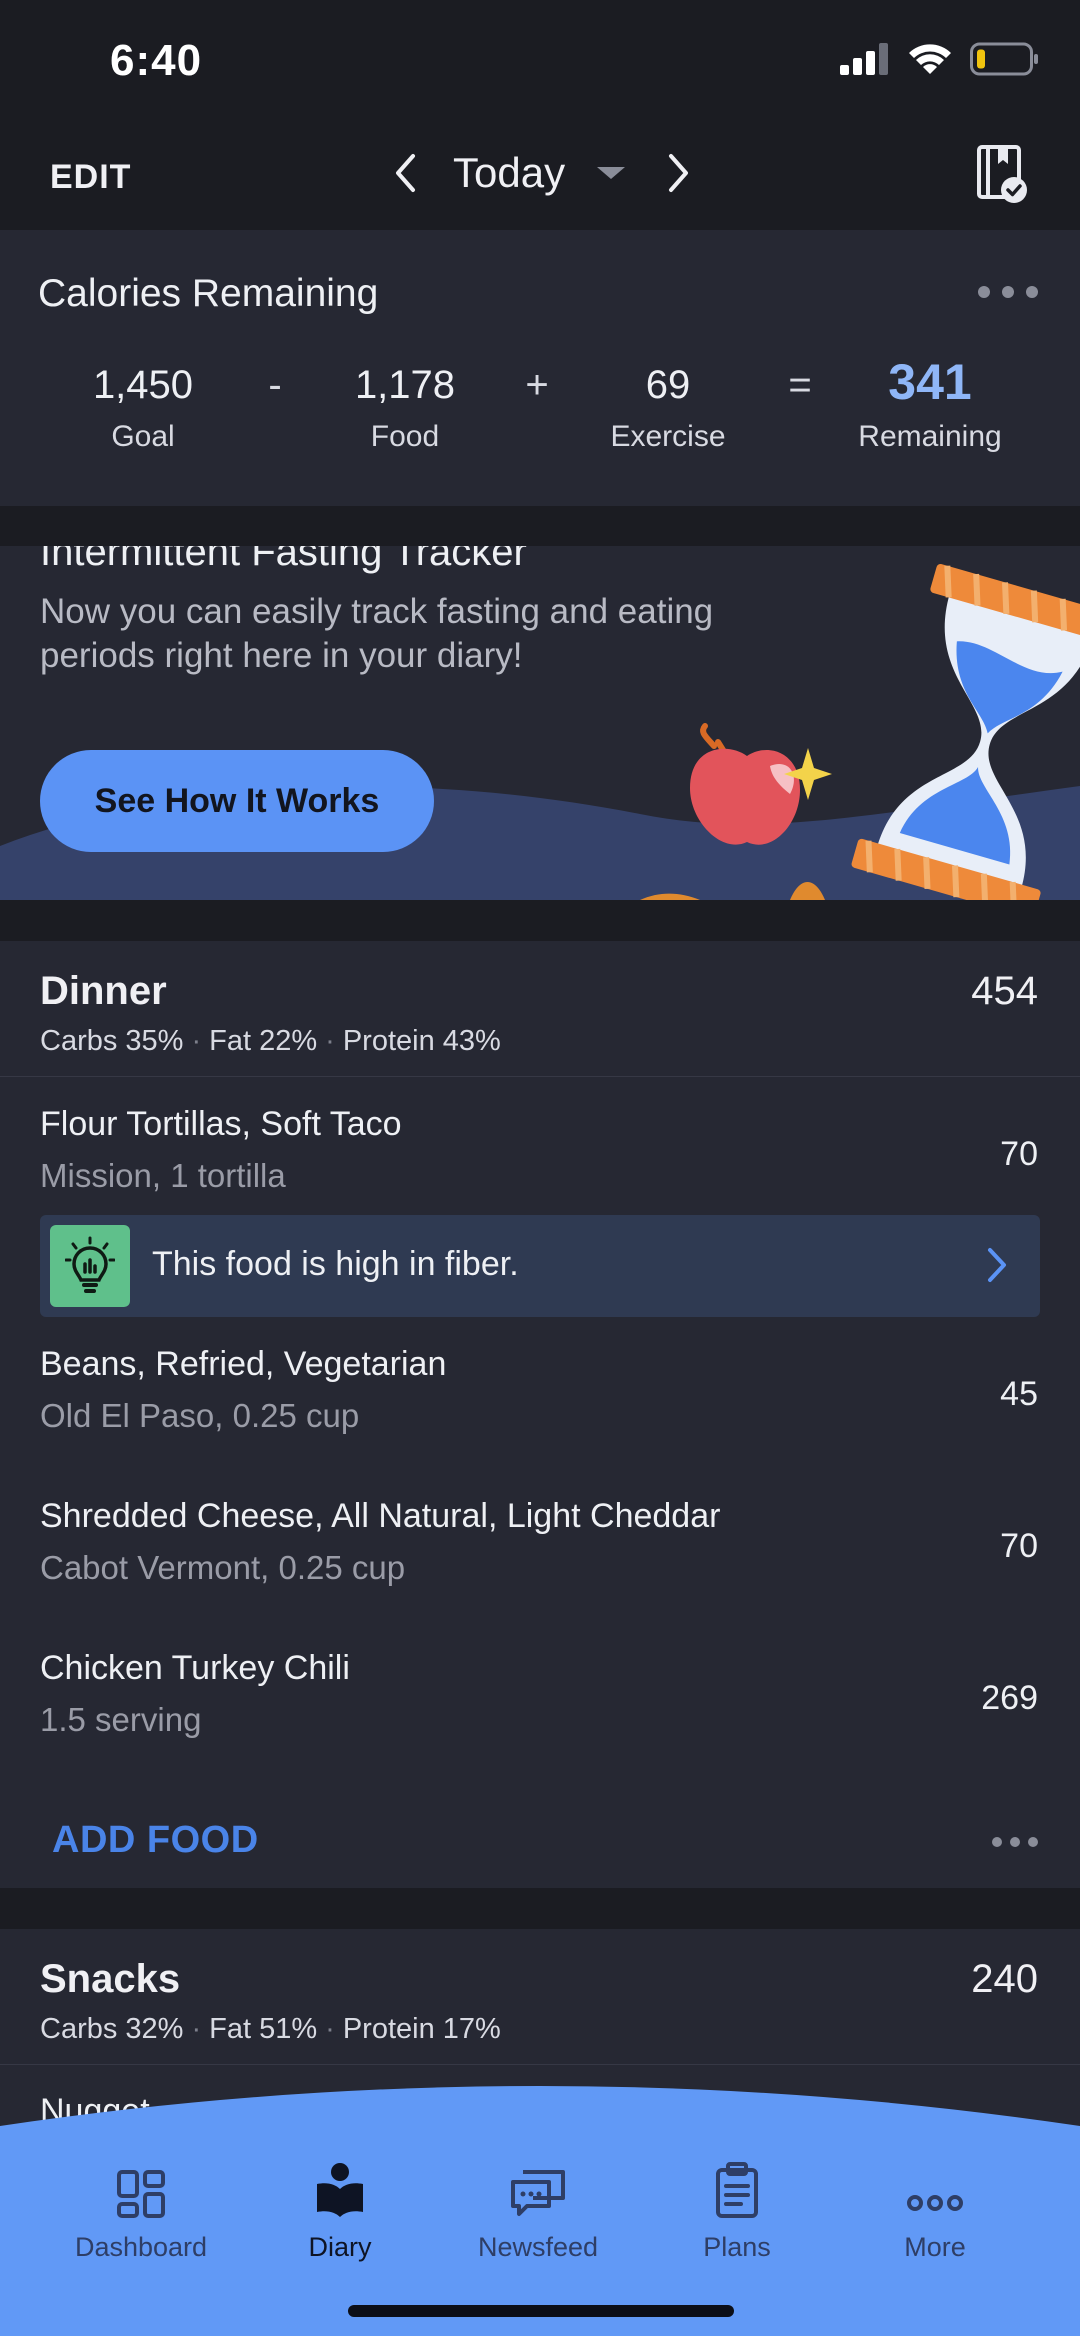 This screenshot has width=1080, height=2336. I want to click on meal-total: 240, so click(1004, 1979).